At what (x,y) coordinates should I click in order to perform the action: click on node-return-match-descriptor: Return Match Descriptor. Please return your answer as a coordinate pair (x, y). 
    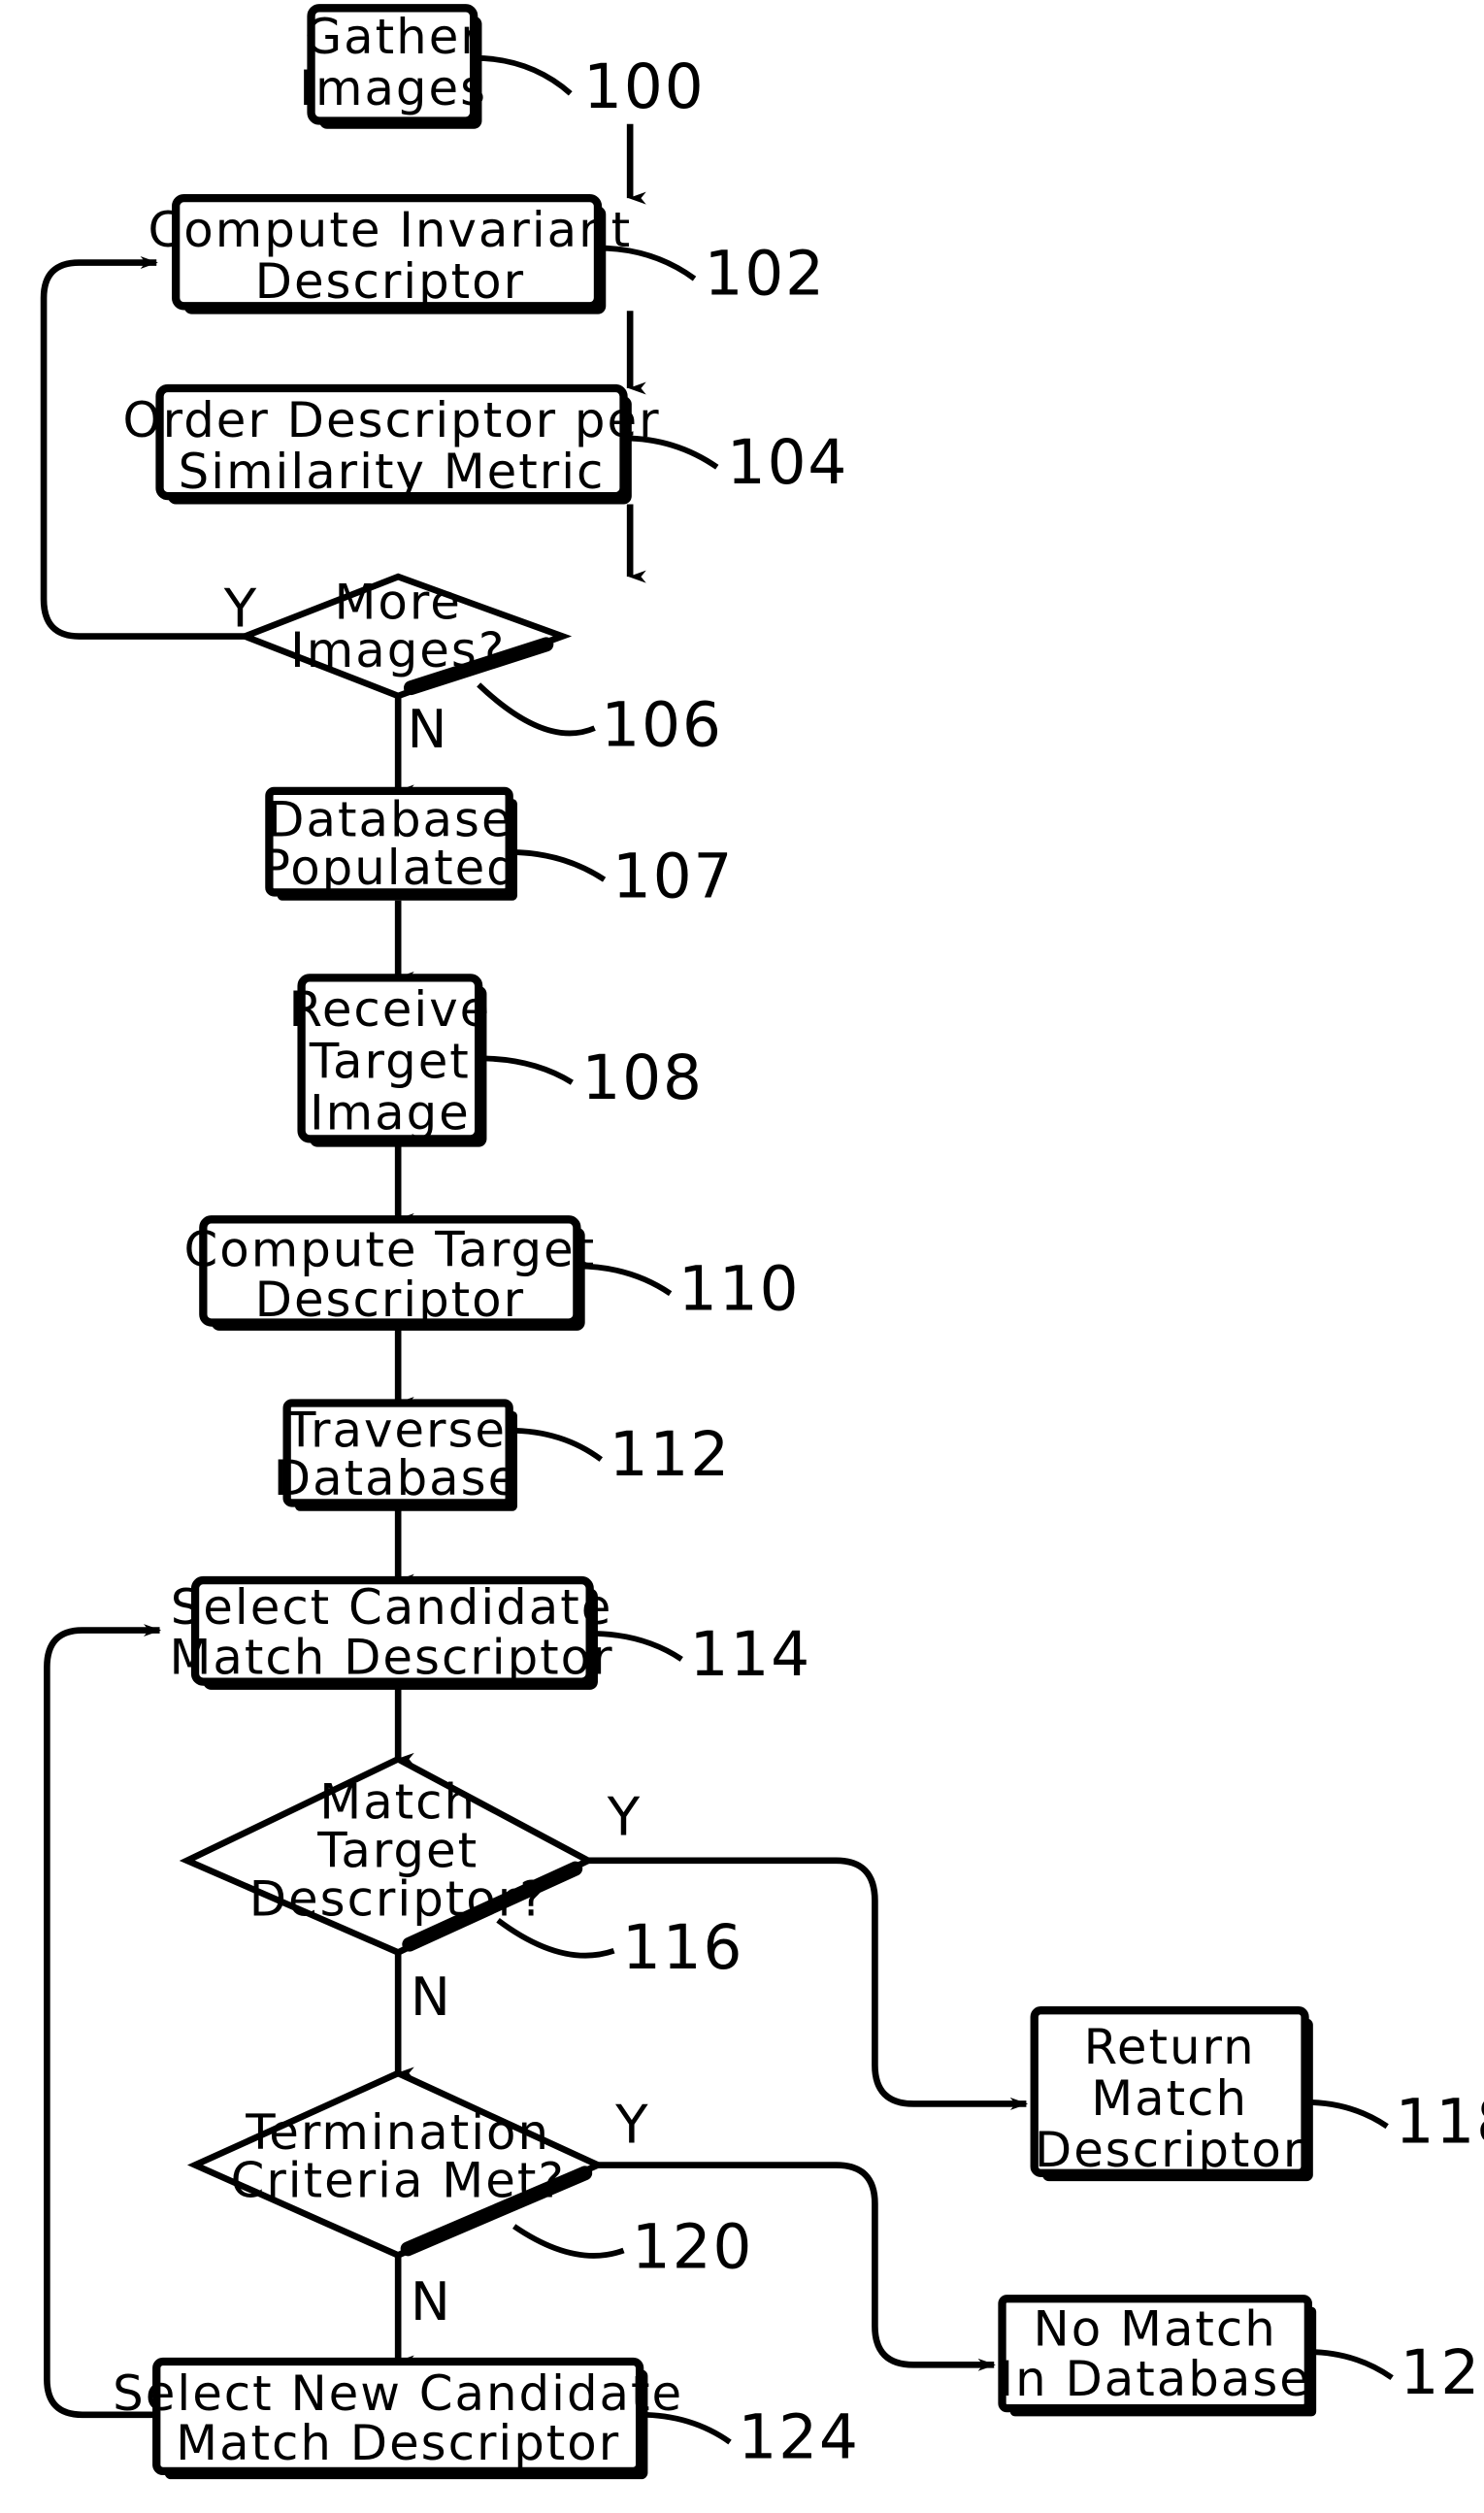
    Looking at the image, I should click on (1171, 2094).